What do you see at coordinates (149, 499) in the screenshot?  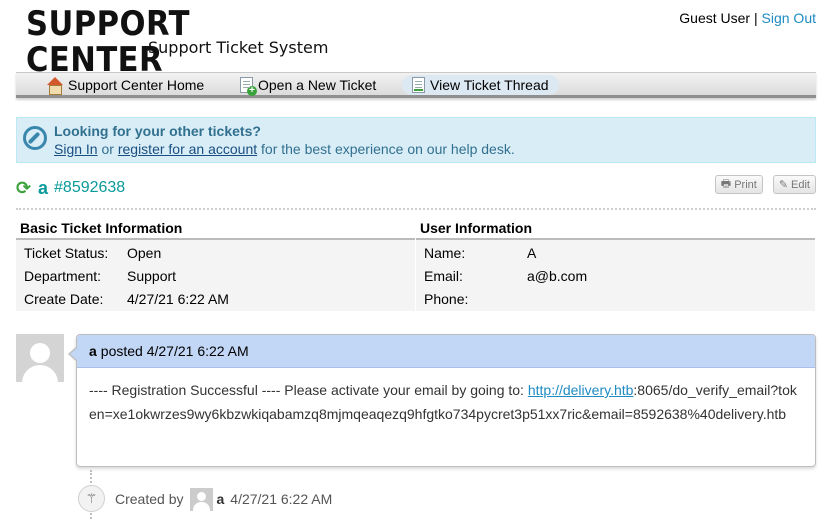 I see `created-by-label: Created by` at bounding box center [149, 499].